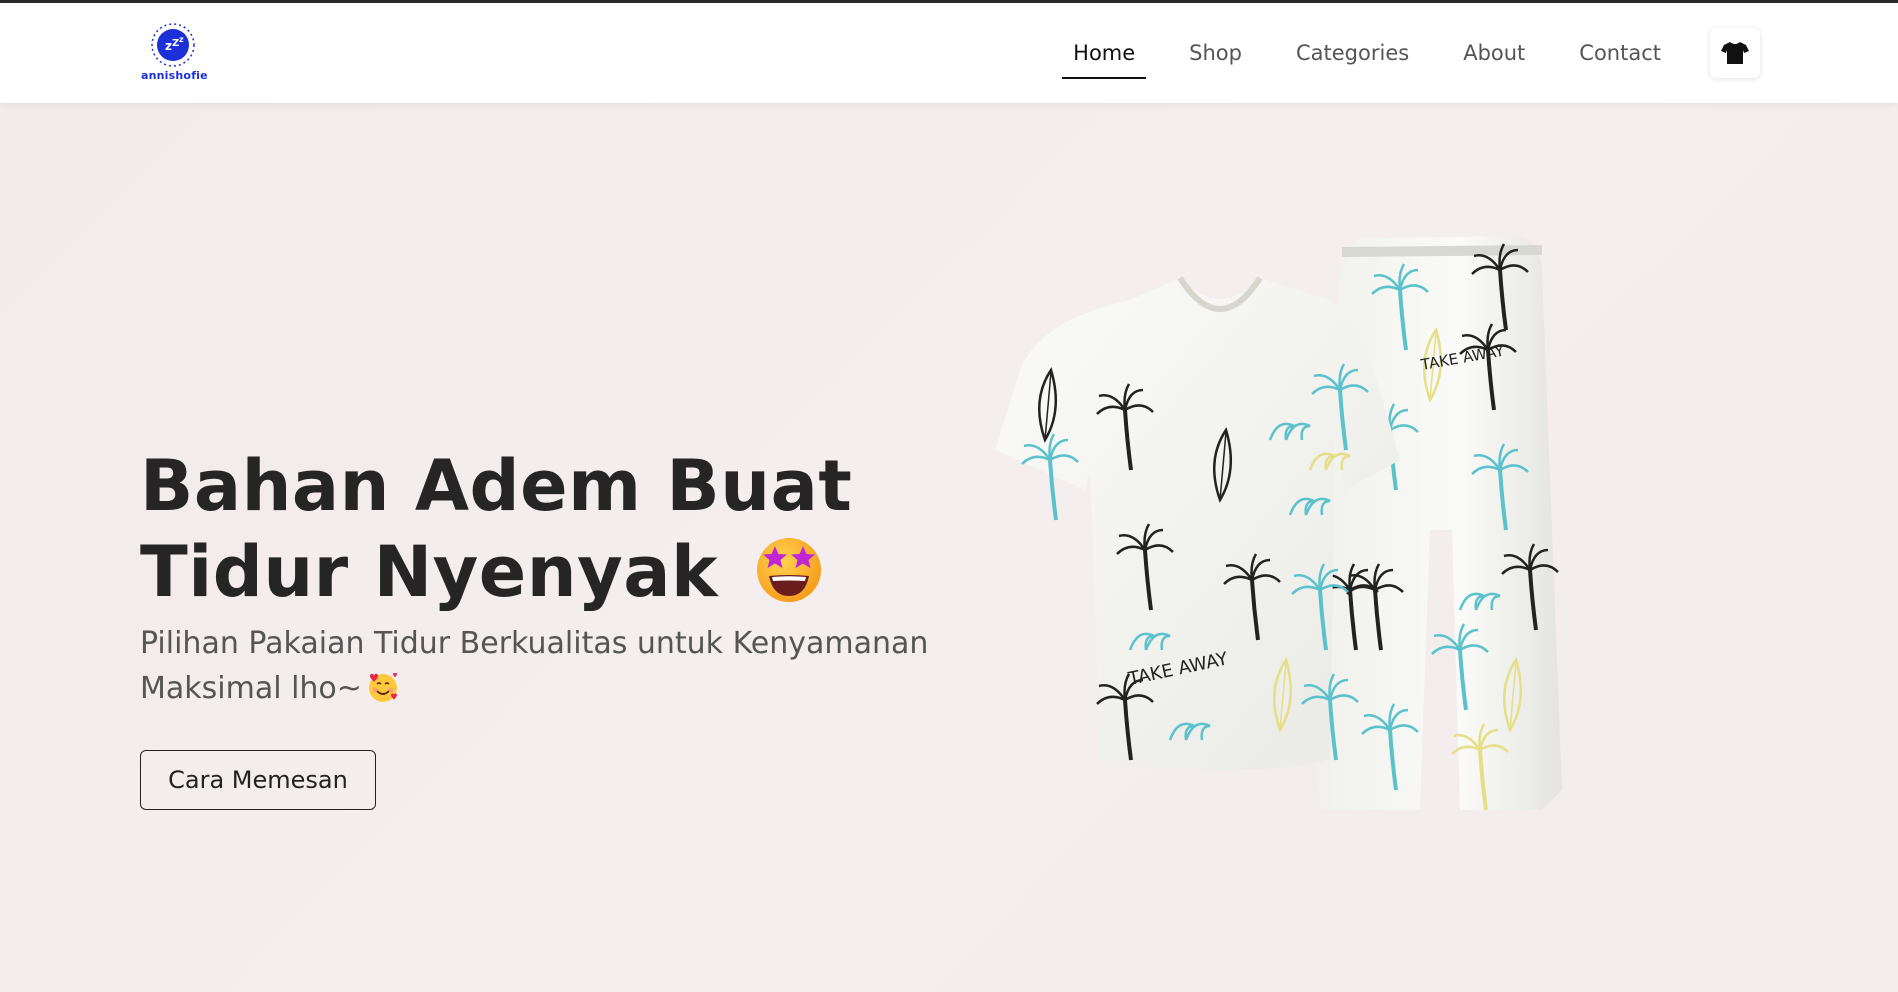 The height and width of the screenshot is (992, 1898). I want to click on hero-subtitle-line-2: Maksimal lho~, so click(251, 688).